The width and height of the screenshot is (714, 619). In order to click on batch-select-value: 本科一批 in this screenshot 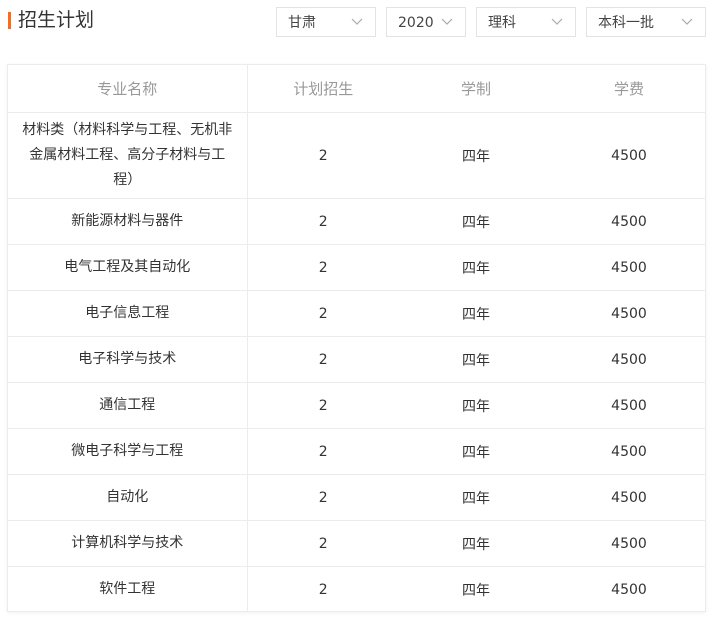, I will do `click(626, 23)`.